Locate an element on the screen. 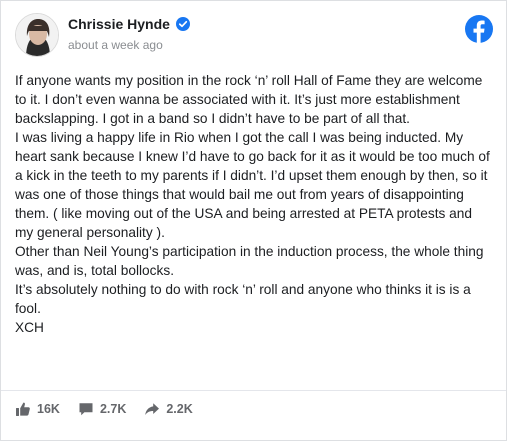 The height and width of the screenshot is (441, 507). facebook-logo-icon is located at coordinates (479, 29).